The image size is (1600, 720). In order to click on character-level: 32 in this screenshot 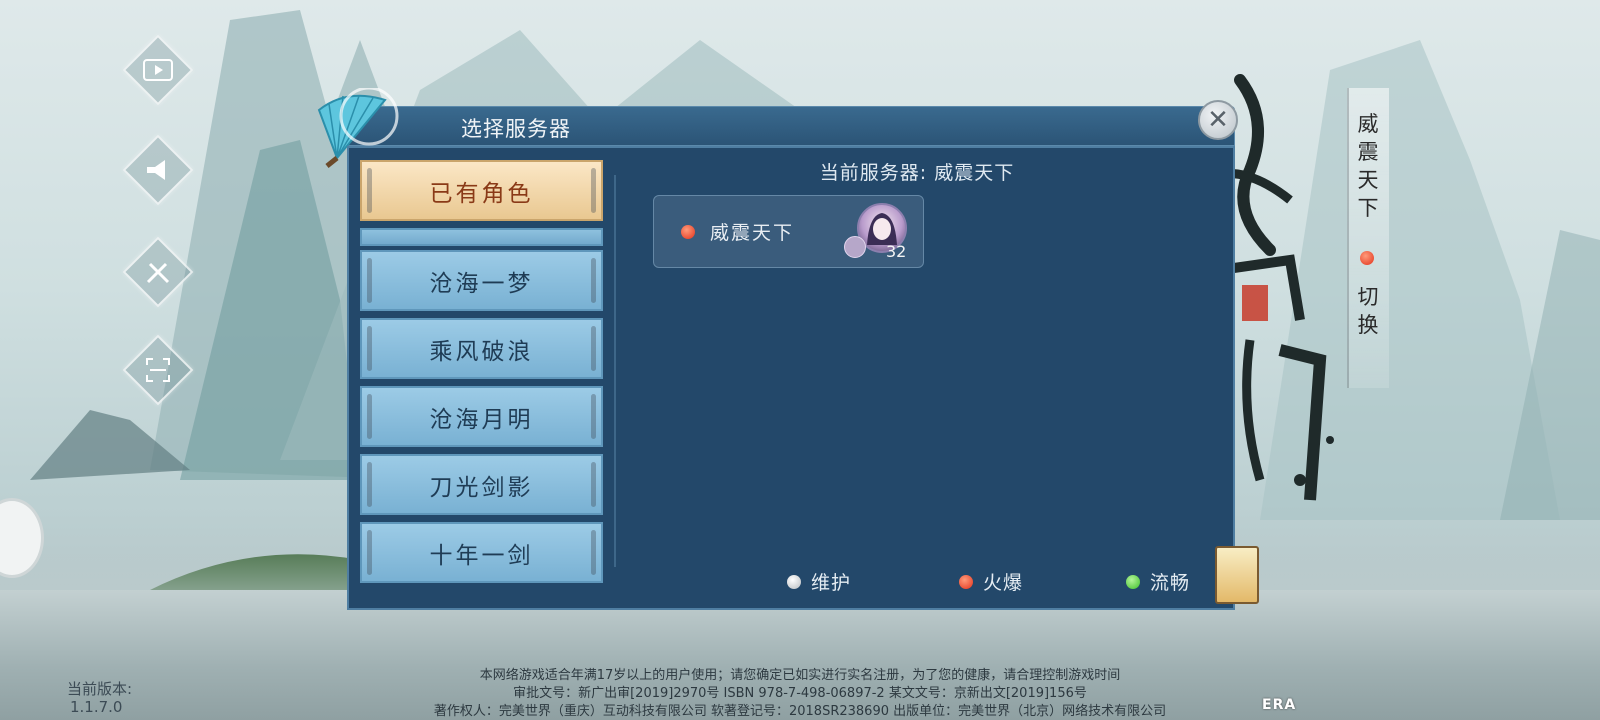, I will do `click(896, 251)`.